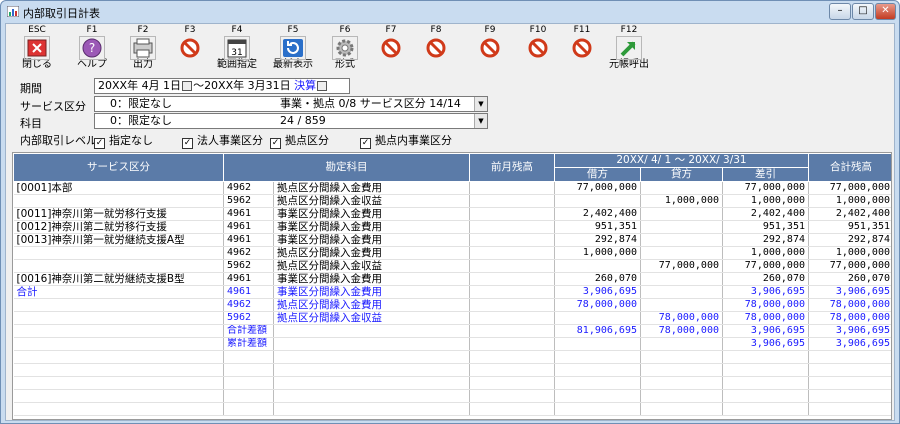 The image size is (900, 424). I want to click on cell-diff: 951,351, so click(765, 227).